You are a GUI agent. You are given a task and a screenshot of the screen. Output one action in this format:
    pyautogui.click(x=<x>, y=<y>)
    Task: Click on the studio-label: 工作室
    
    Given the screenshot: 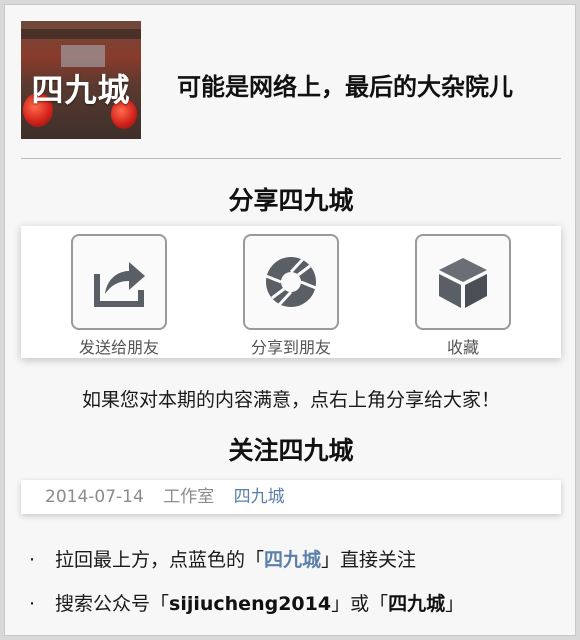 What is the action you would take?
    pyautogui.click(x=189, y=497)
    